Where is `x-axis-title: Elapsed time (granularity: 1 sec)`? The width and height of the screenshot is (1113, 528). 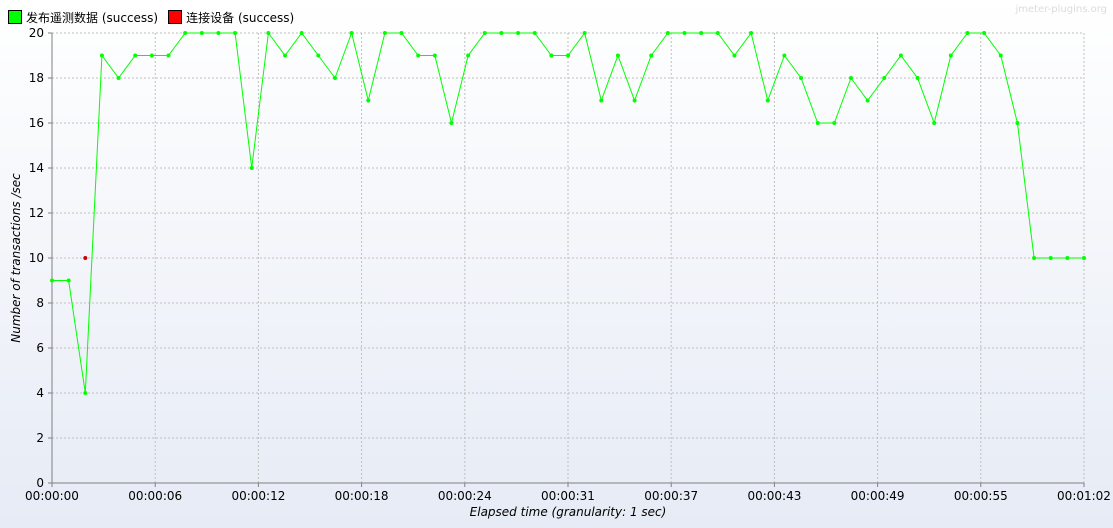
x-axis-title: Elapsed time (granularity: 1 sec) is located at coordinates (568, 512).